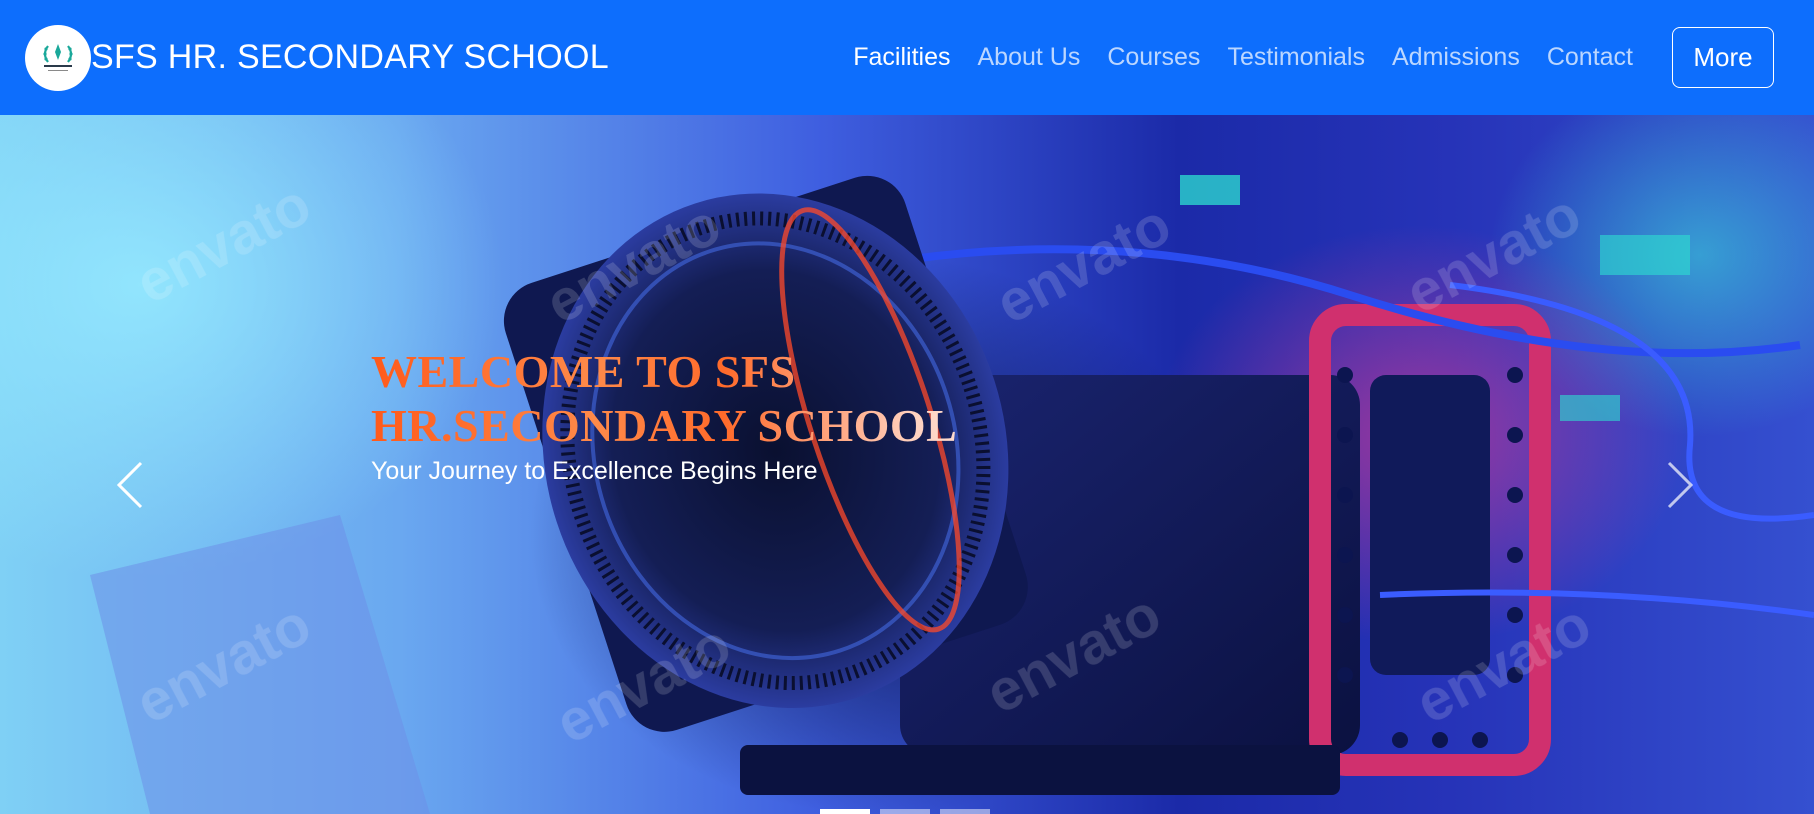  What do you see at coordinates (1296, 57) in the screenshot?
I see `nav-link-testimonials: Testimonials` at bounding box center [1296, 57].